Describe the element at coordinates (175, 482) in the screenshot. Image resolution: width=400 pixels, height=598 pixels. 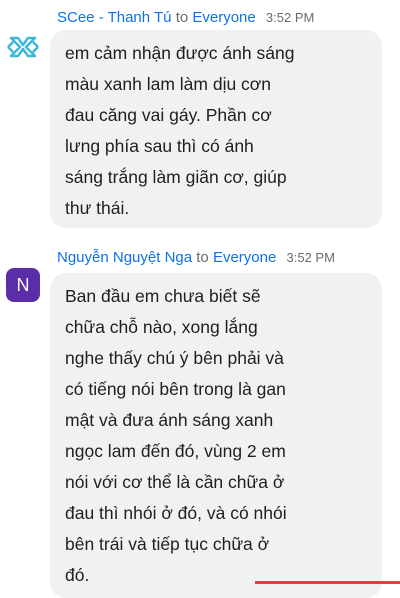
I see `message-line: nói với cơ thể là cần chữa ở` at that location.